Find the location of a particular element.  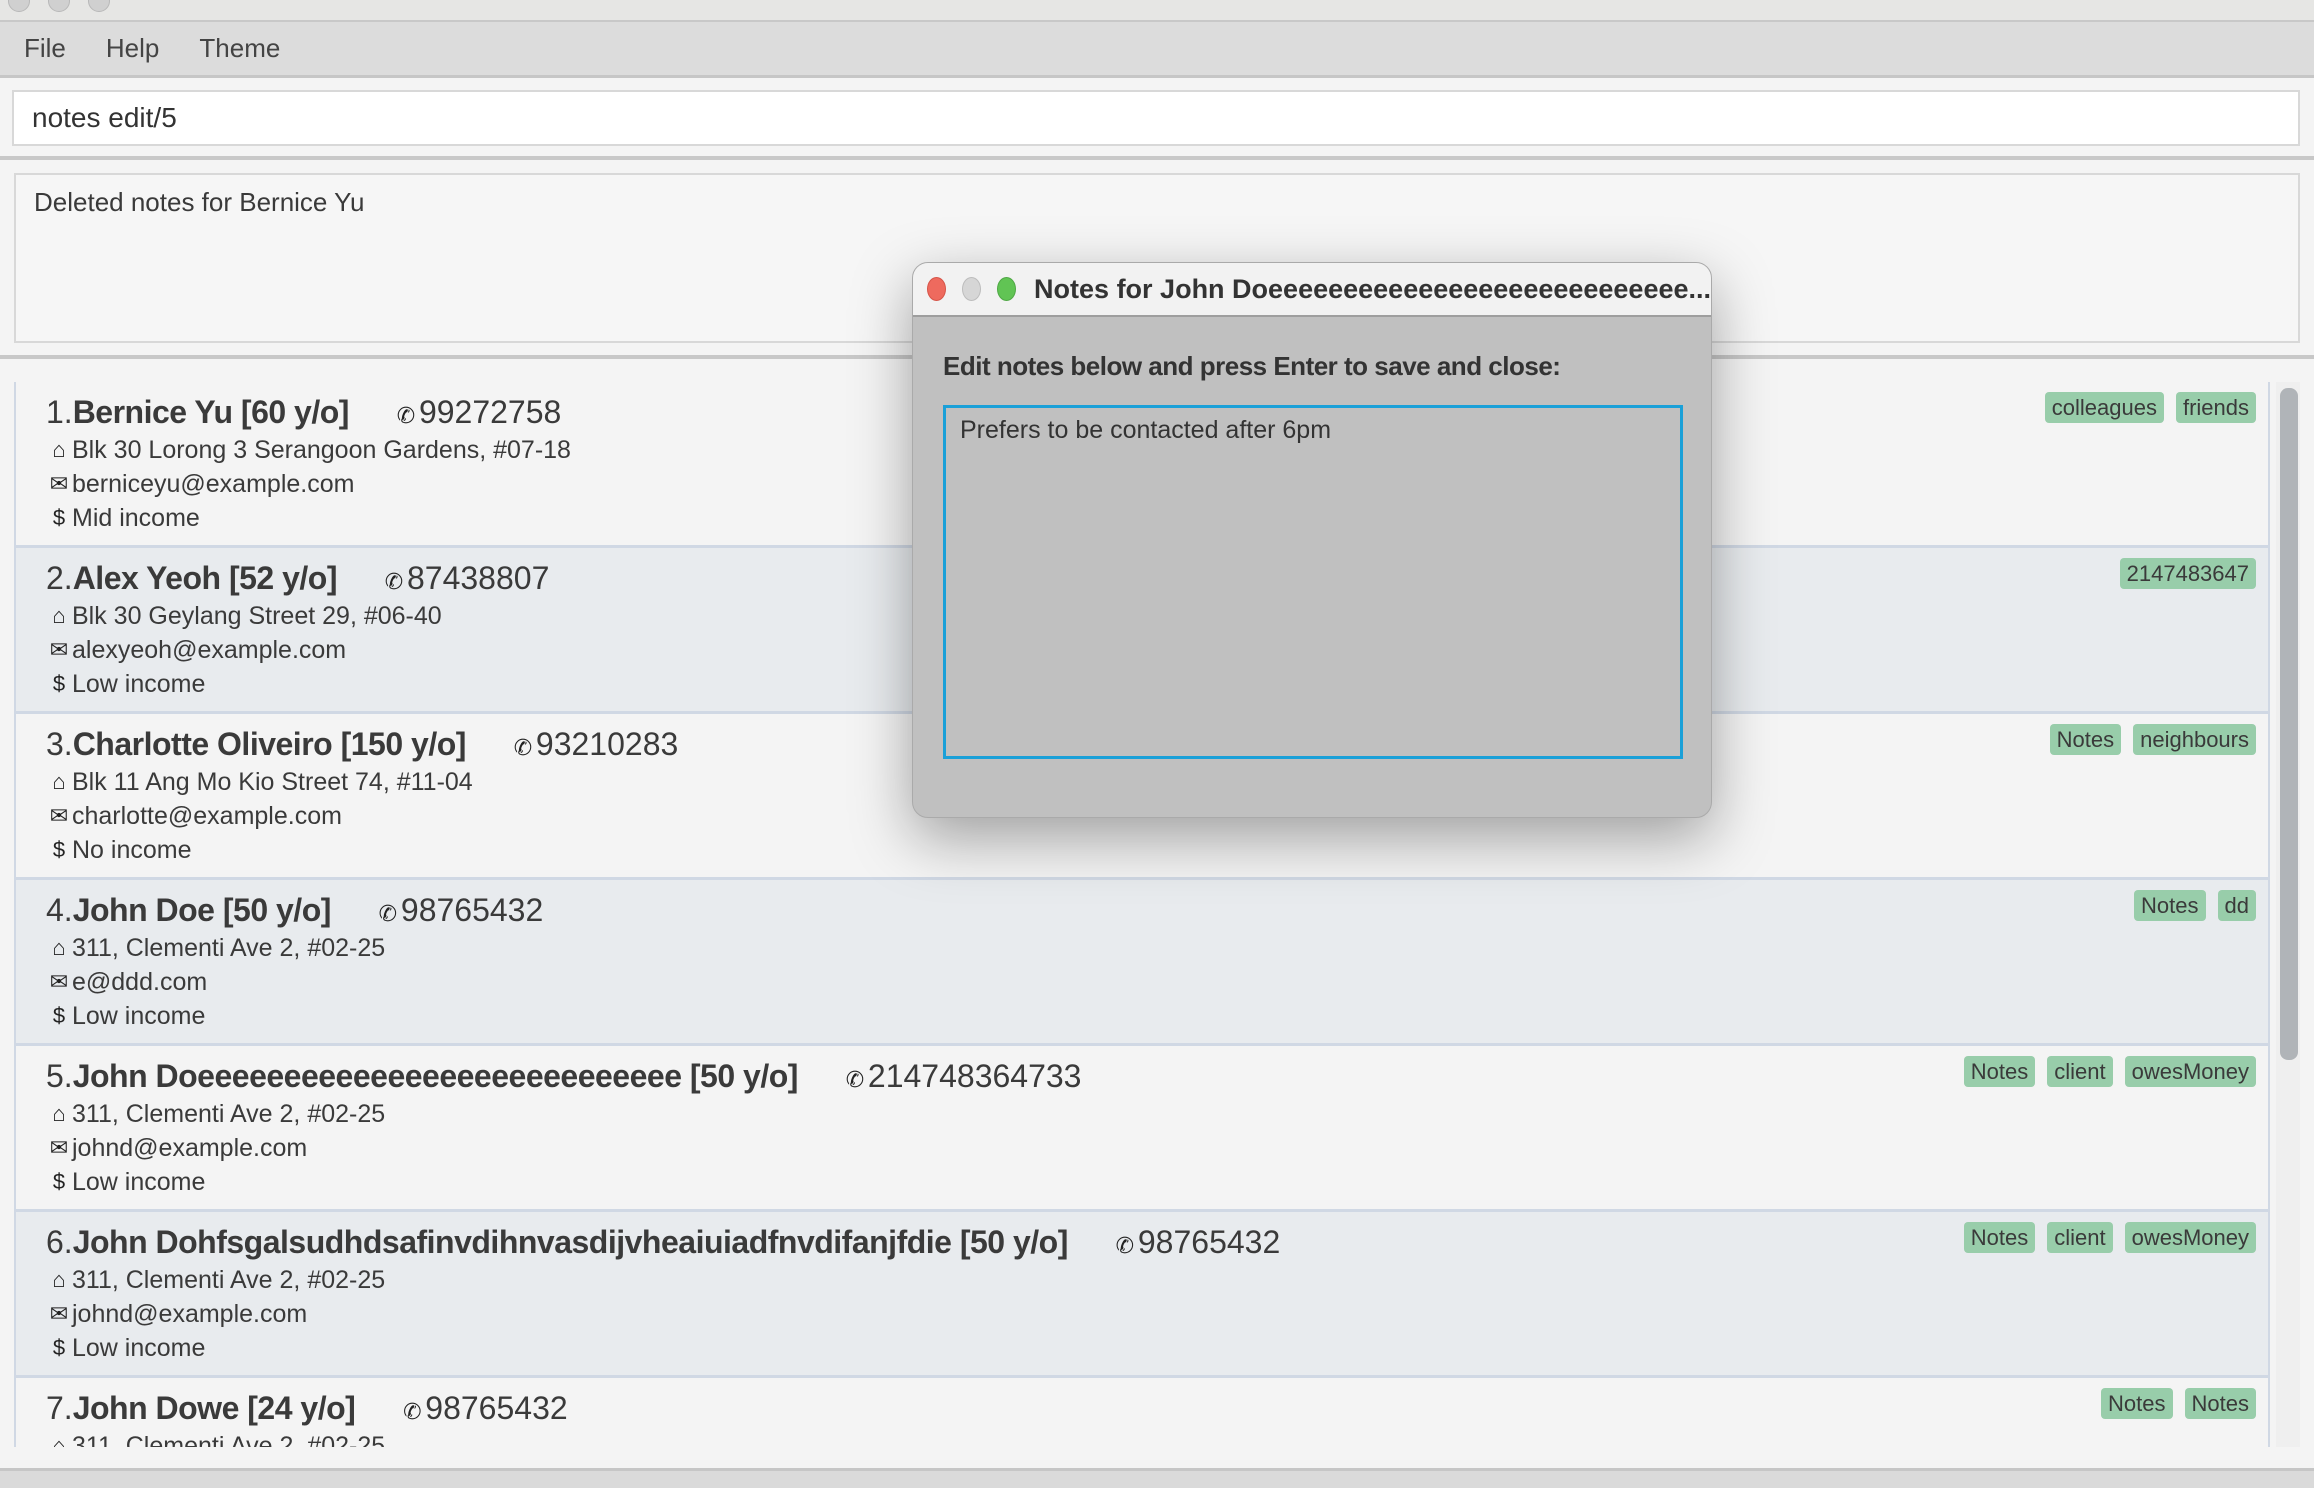

window-close-button is located at coordinates (19, 6).